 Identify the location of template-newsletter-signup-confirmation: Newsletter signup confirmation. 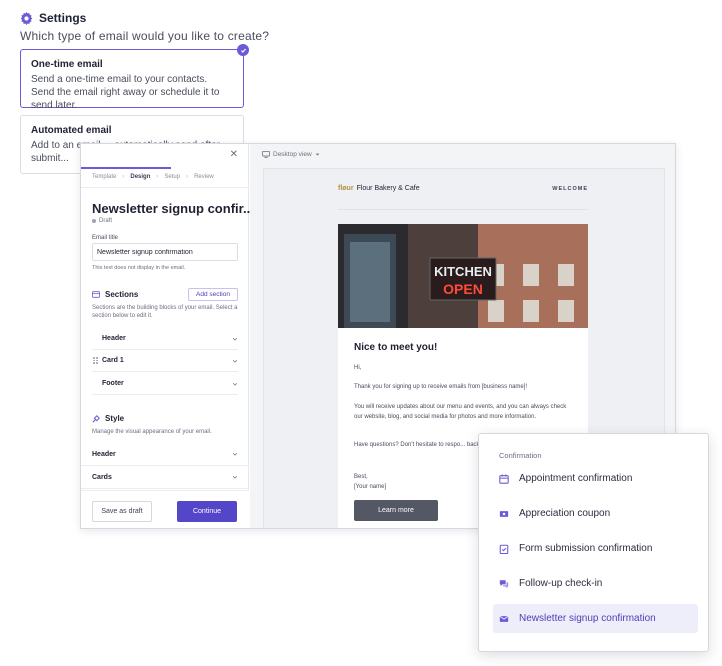
(595, 618).